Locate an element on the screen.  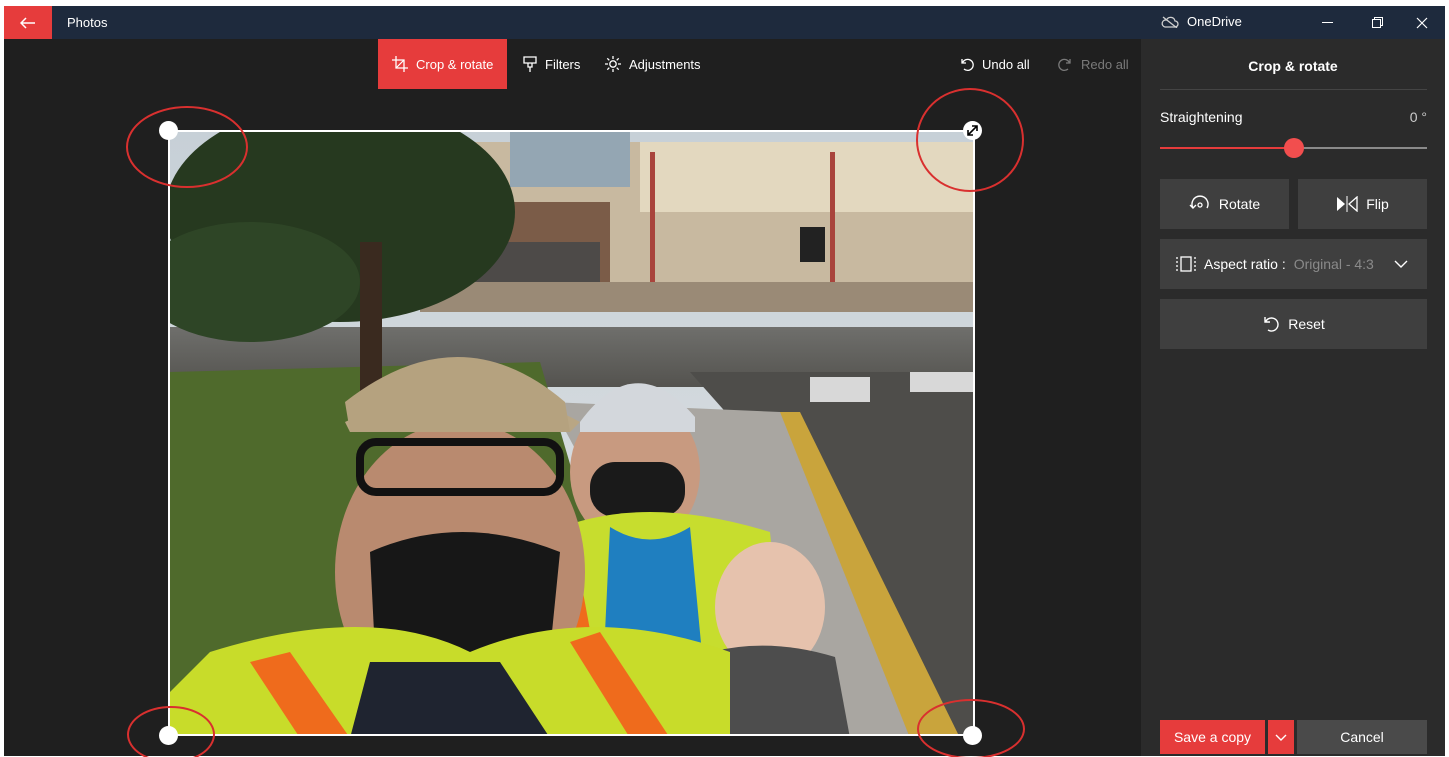
straightening-value: 0 ° is located at coordinates (1418, 117).